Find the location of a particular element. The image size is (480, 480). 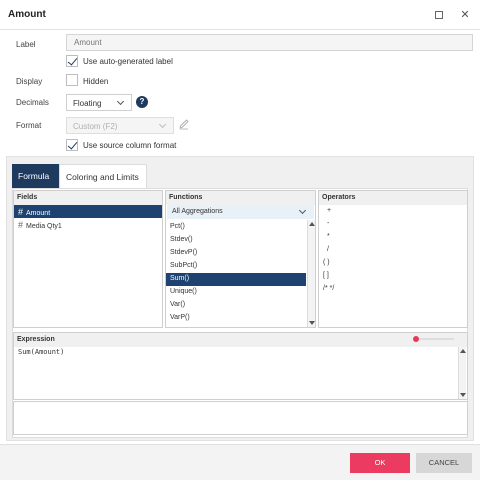

auto-label-text: Use auto-generated label is located at coordinates (128, 61).